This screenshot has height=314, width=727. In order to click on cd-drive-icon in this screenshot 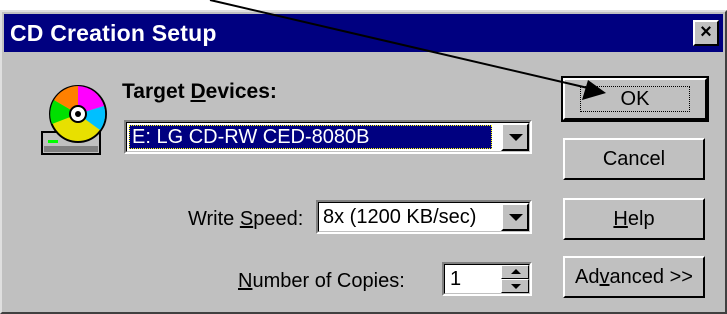, I will do `click(74, 120)`.